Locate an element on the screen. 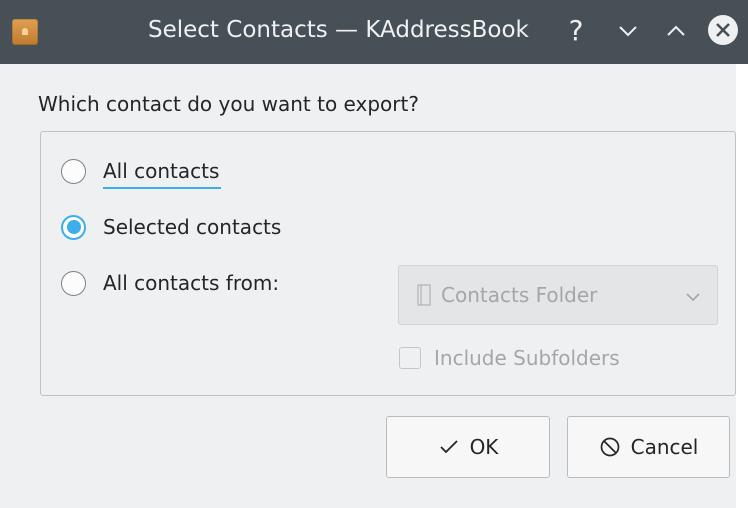  radio-label: Selected contacts is located at coordinates (192, 227).